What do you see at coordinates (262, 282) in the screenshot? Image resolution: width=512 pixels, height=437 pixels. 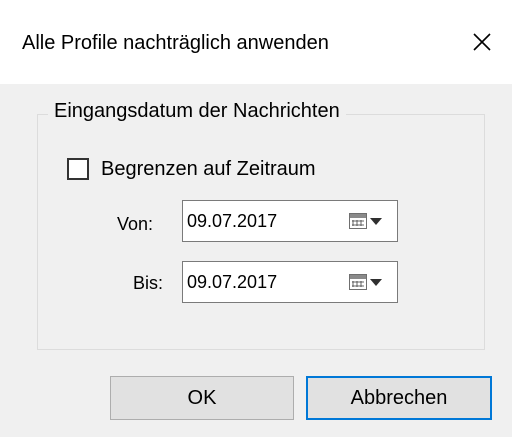 I see `to-date-input` at bounding box center [262, 282].